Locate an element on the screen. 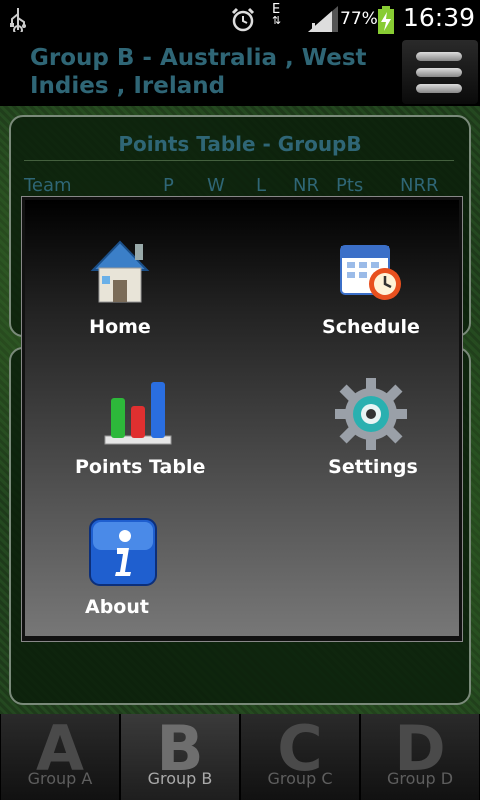  menu-item-points-table: Points Table is located at coordinates (140, 431).